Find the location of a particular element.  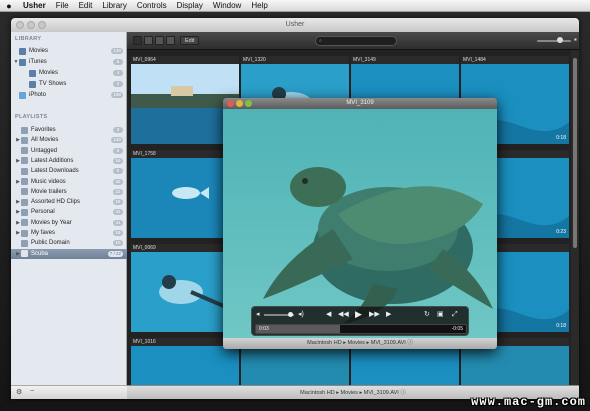

thumbnail-name: MVI_1320 is located at coordinates (295, 60).